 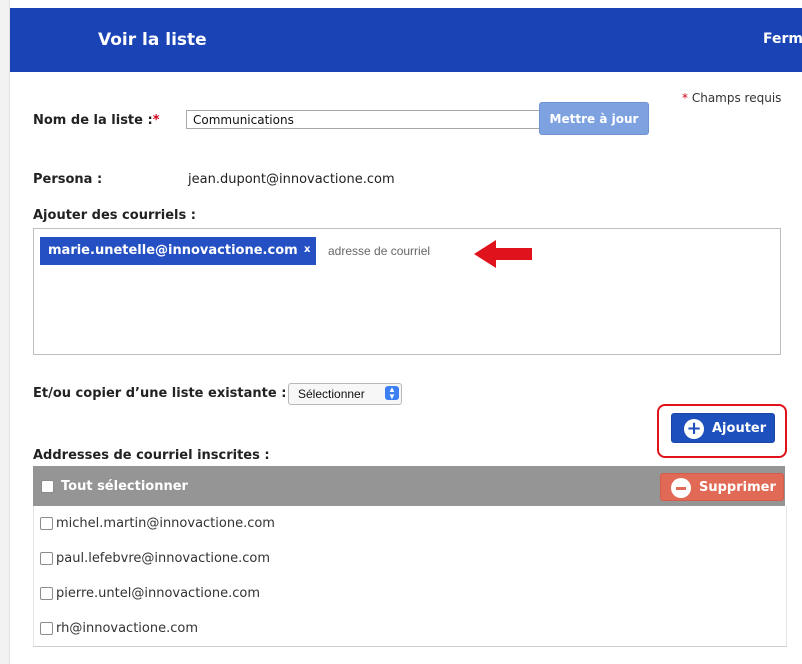 What do you see at coordinates (782, 39) in the screenshot?
I see `close-button: Fermer` at bounding box center [782, 39].